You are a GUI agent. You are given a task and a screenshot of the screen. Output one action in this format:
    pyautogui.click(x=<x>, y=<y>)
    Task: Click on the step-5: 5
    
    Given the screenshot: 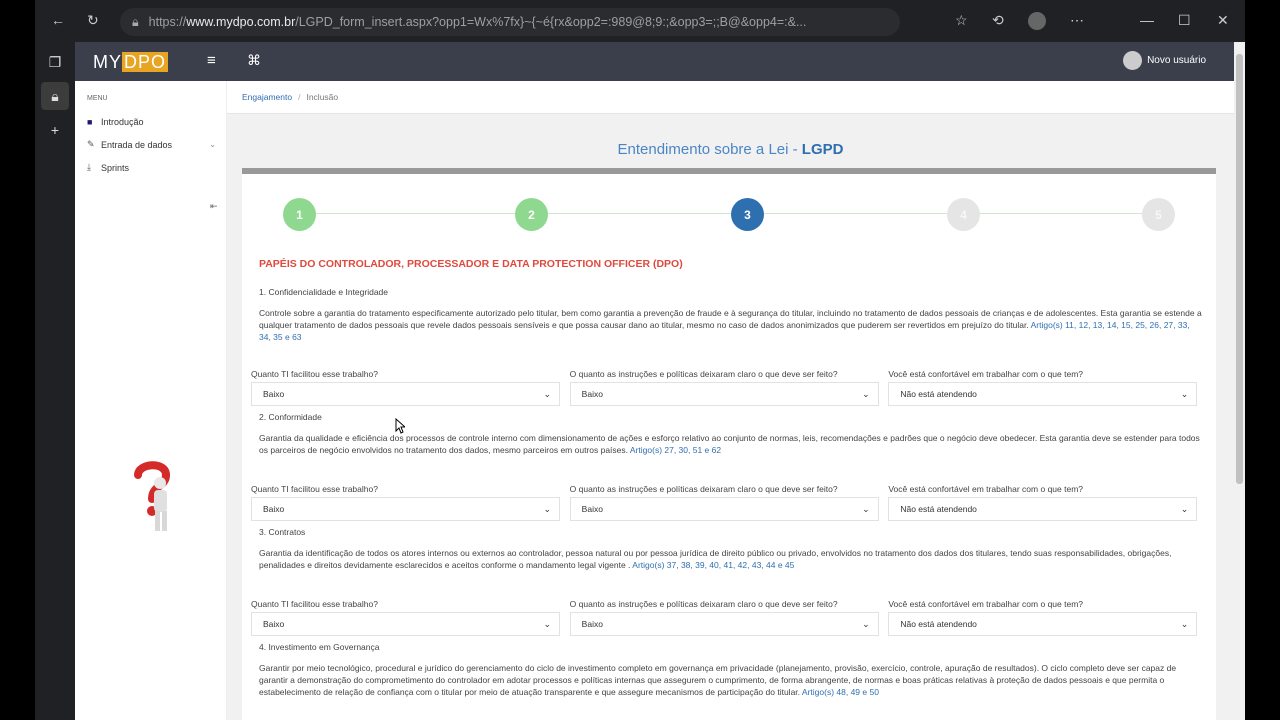 What is the action you would take?
    pyautogui.click(x=1158, y=214)
    